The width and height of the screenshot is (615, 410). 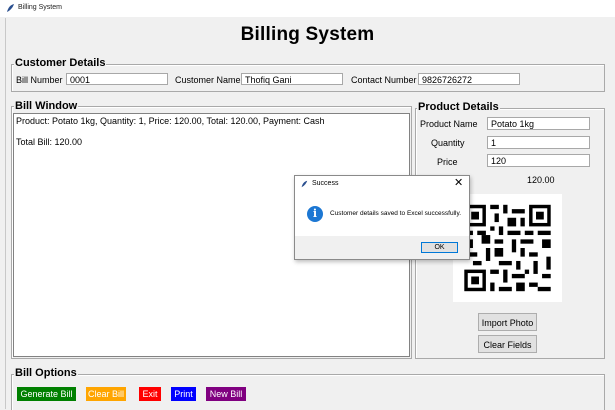 I want to click on print-button: Print, so click(x=183, y=394).